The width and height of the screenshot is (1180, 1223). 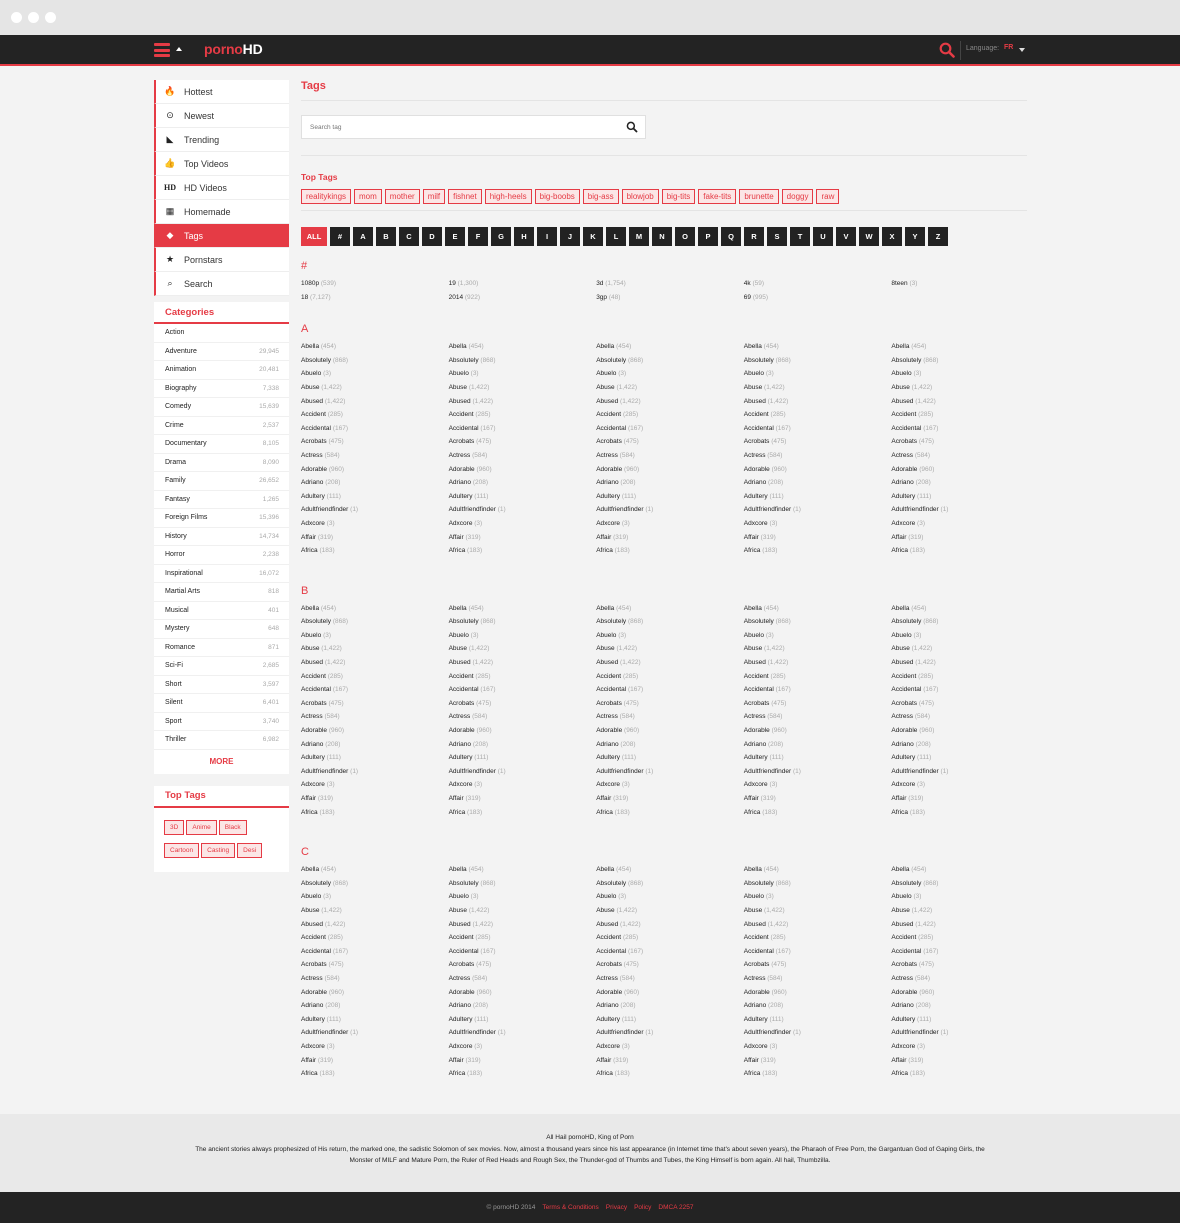 I want to click on top-tag-chip: doggy, so click(x=797, y=196).